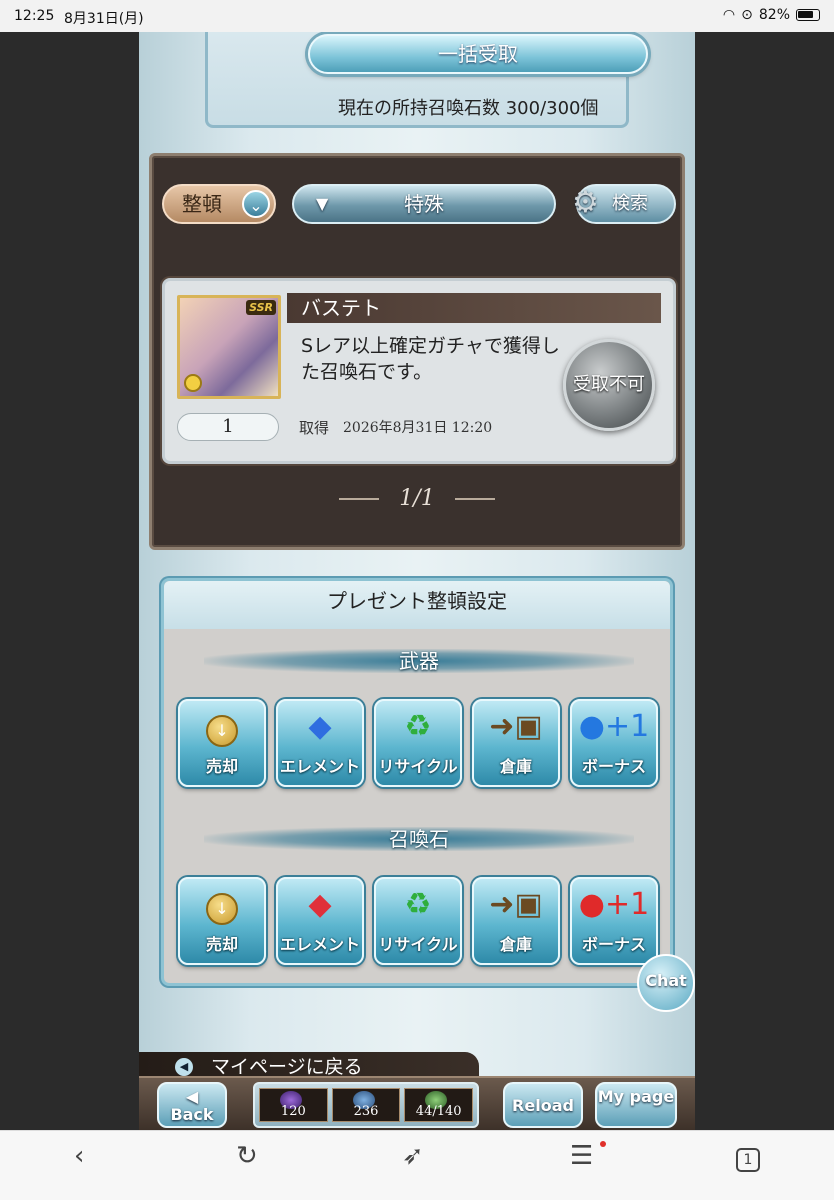  I want to click on back-to-mypage-label: マイページに戻る, so click(287, 1067).